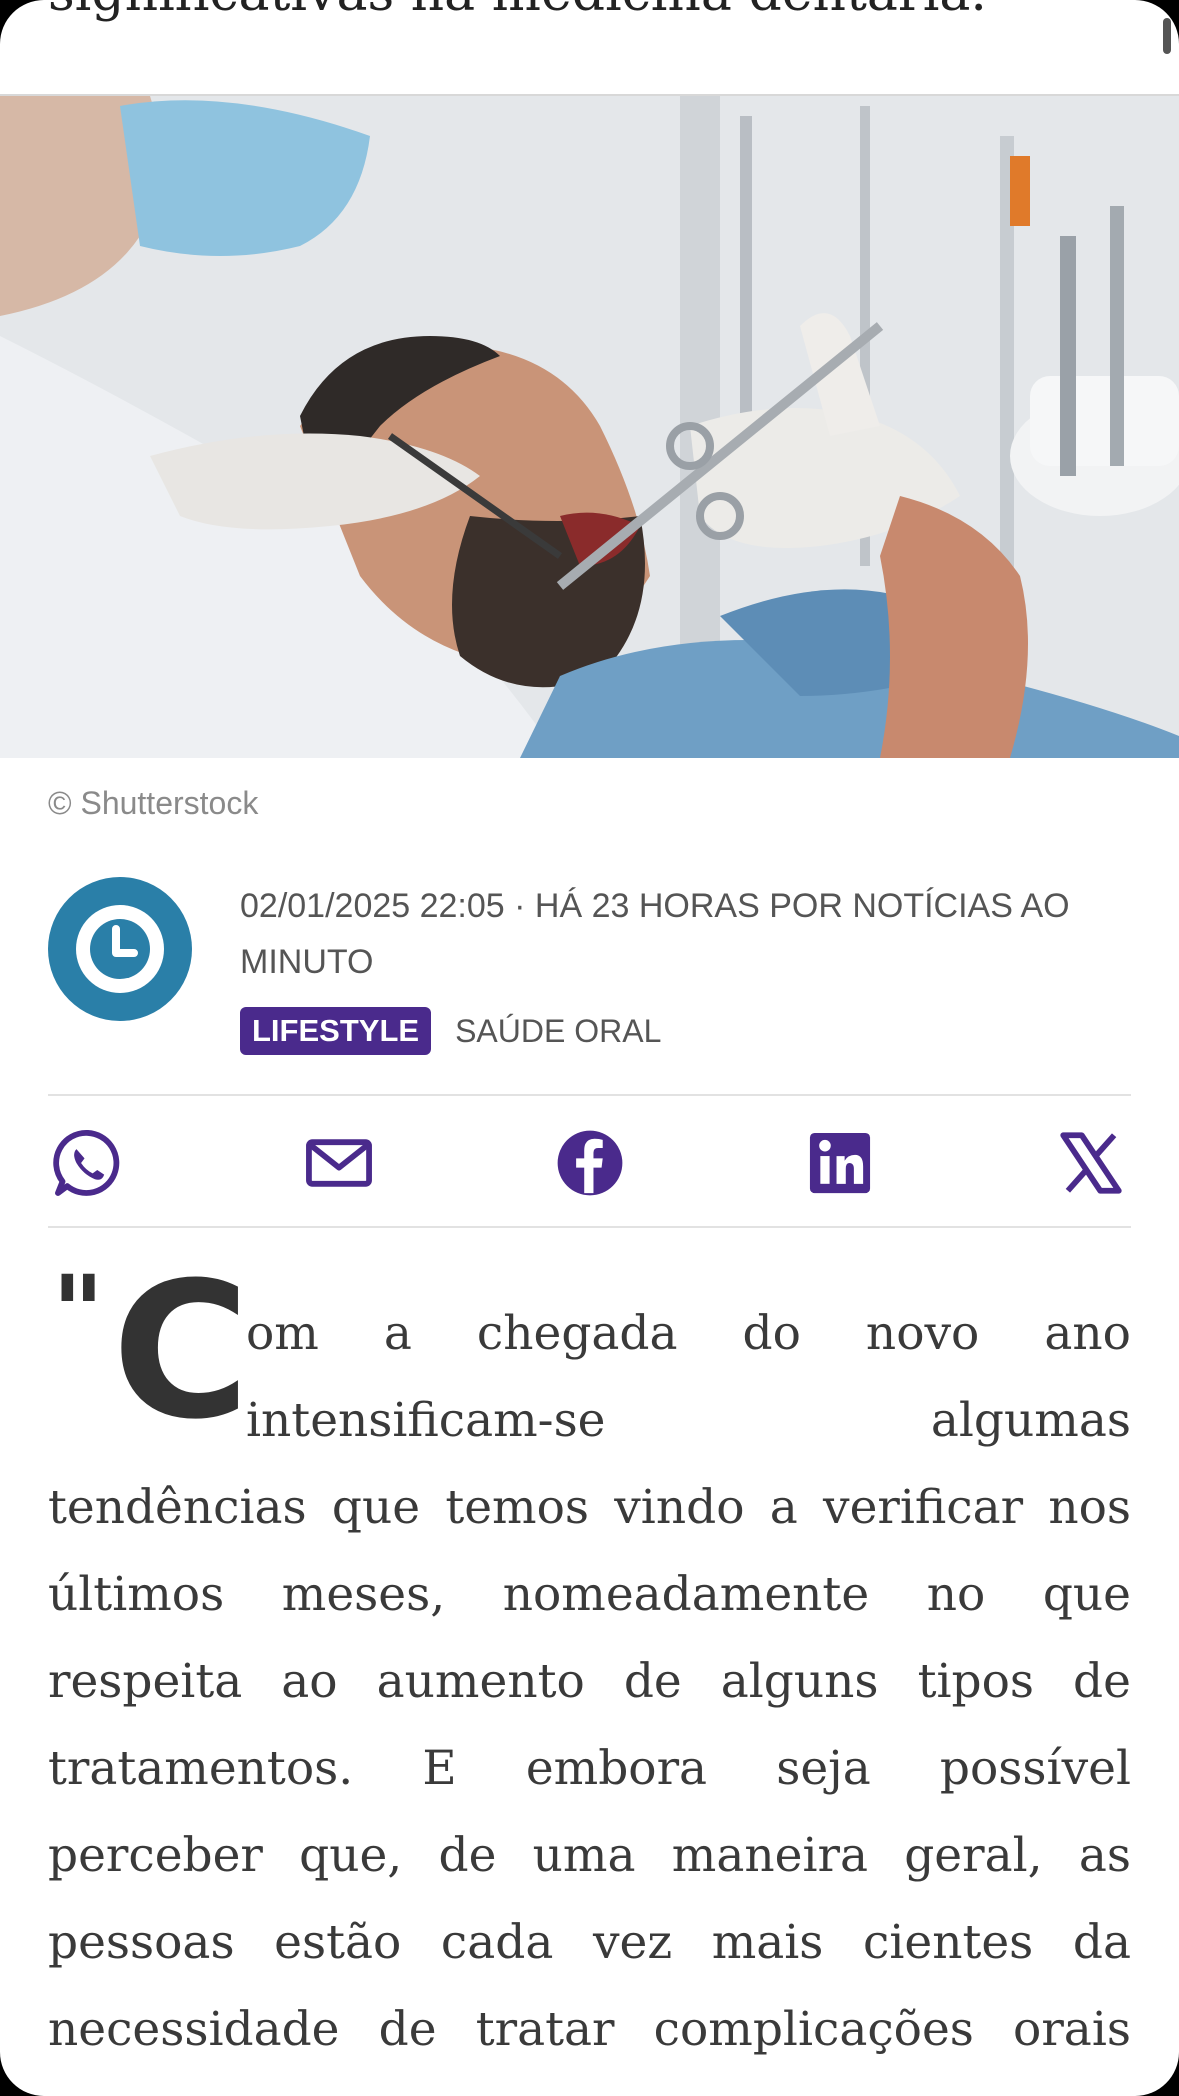 Image resolution: width=1179 pixels, height=2096 pixels. I want to click on share-whatsapp-button, so click(88, 1163).